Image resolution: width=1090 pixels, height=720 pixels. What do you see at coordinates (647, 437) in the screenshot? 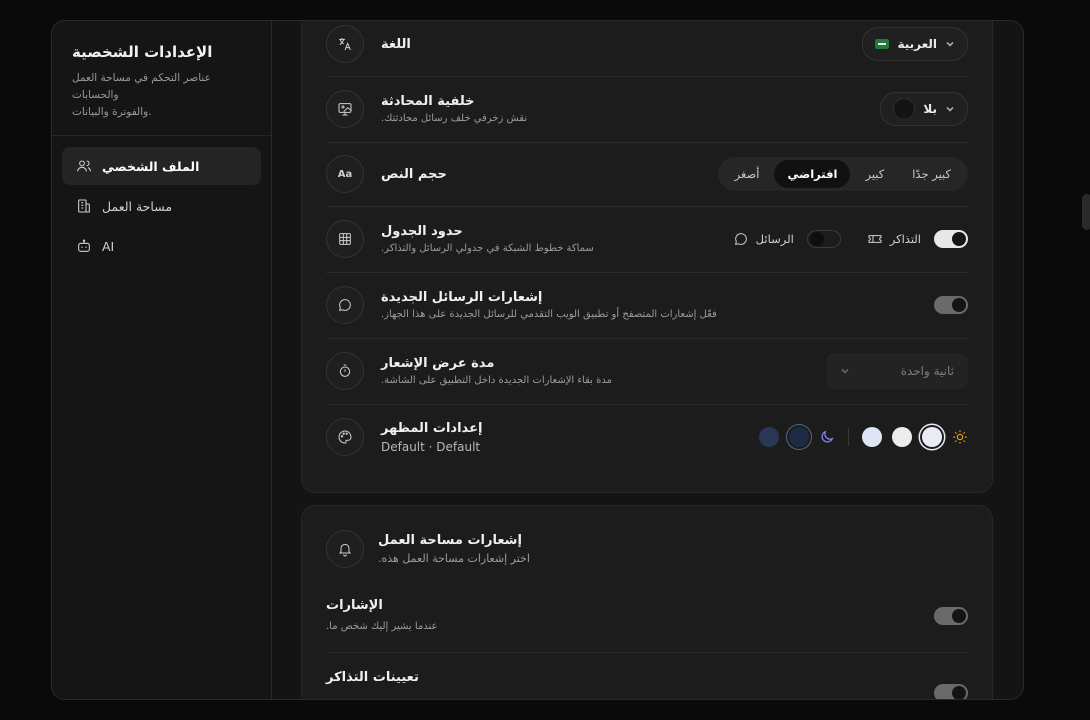
I see `appearance-row: إعدادات المظهر Default · Default` at bounding box center [647, 437].